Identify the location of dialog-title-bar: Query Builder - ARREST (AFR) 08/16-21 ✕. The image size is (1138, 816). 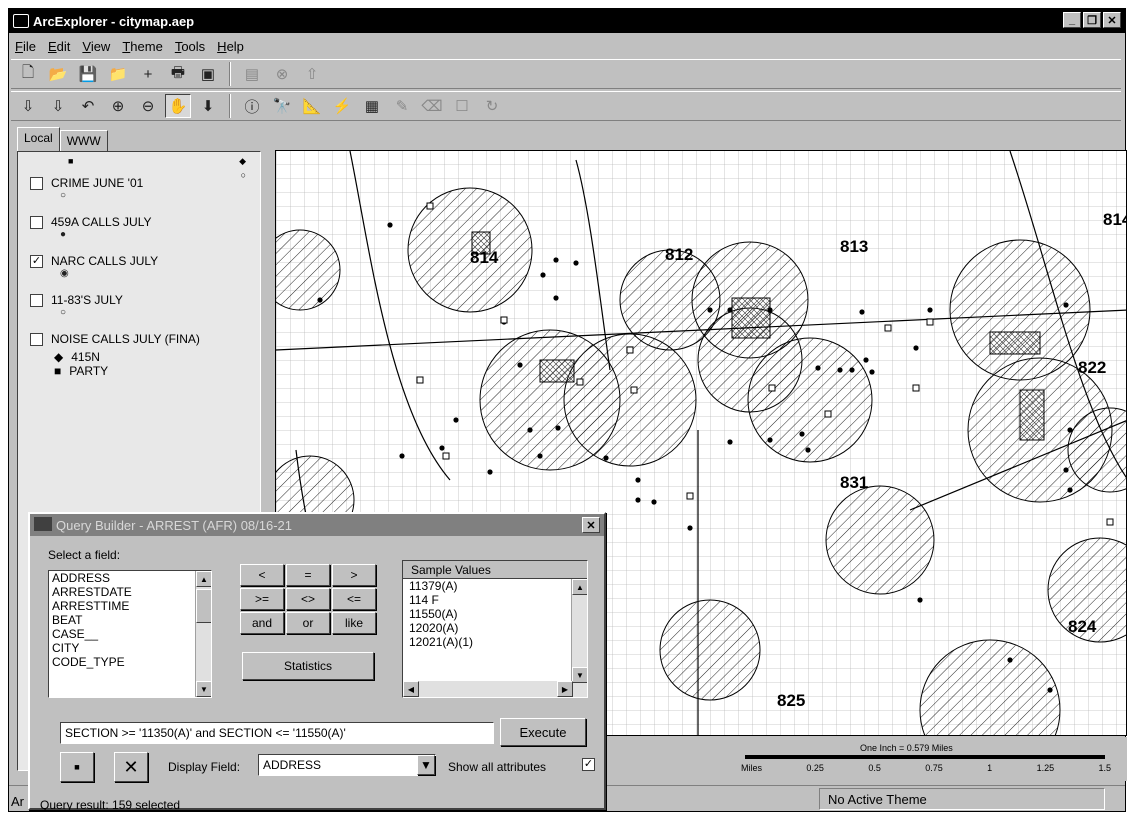
(317, 525).